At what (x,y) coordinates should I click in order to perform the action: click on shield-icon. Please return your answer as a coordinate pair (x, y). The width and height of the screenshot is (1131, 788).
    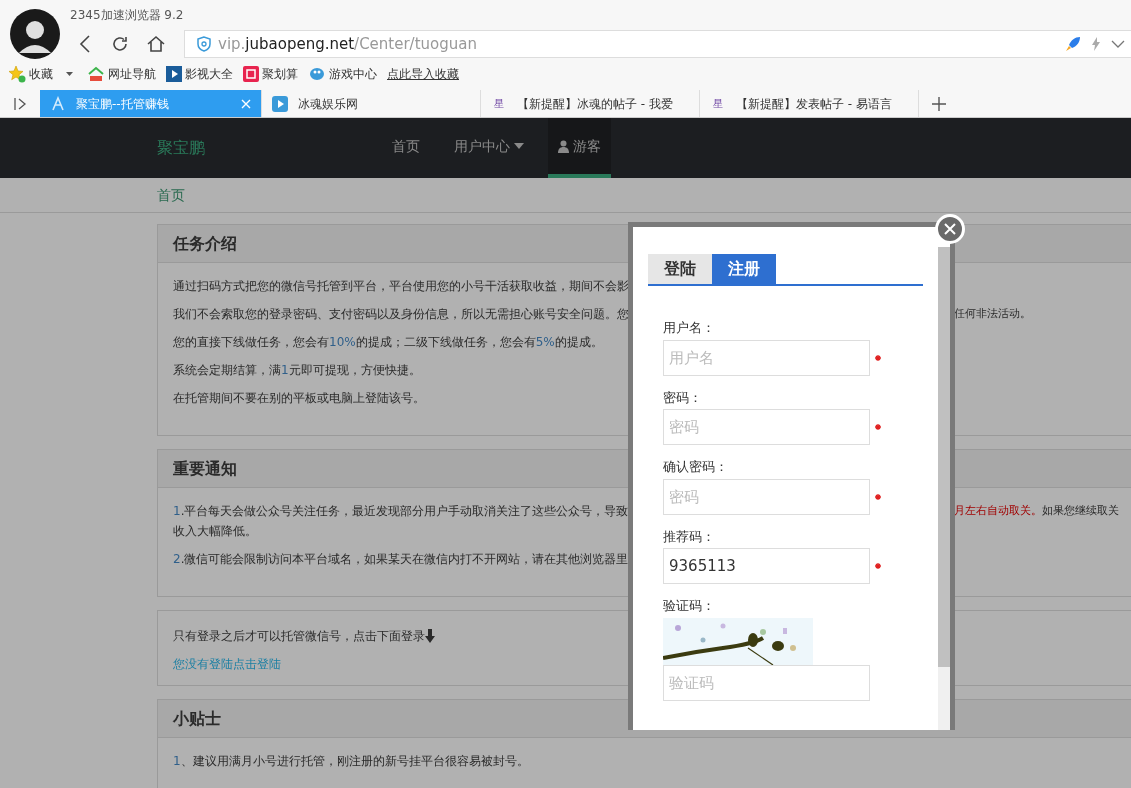
    Looking at the image, I should click on (204, 44).